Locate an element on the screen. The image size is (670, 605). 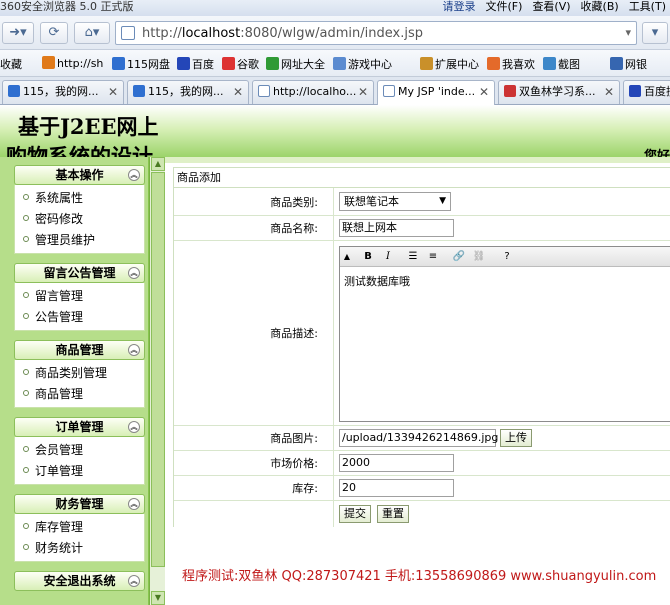
menu-file: 文件(F) is located at coordinates (504, 7).